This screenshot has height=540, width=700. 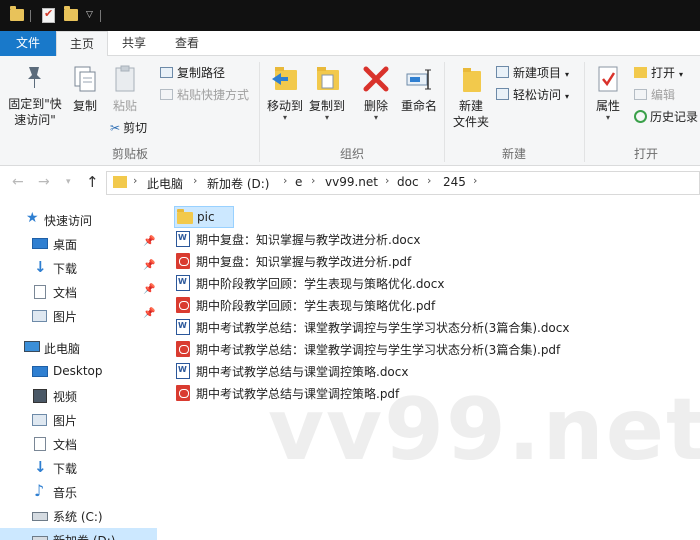 What do you see at coordinates (663, 73) in the screenshot?
I see `open-label: 打开` at bounding box center [663, 73].